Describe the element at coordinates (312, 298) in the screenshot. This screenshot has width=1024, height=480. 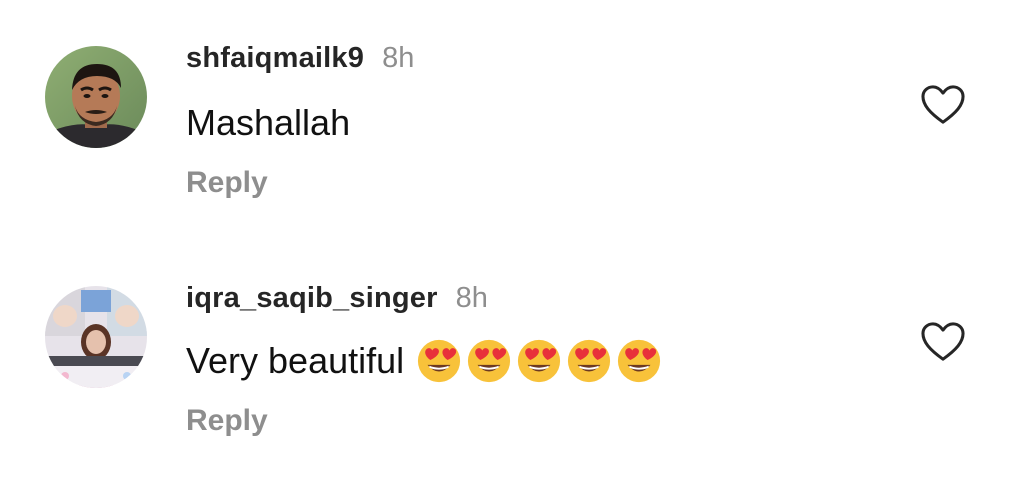
I see `username: iqra_saqib_singer` at that location.